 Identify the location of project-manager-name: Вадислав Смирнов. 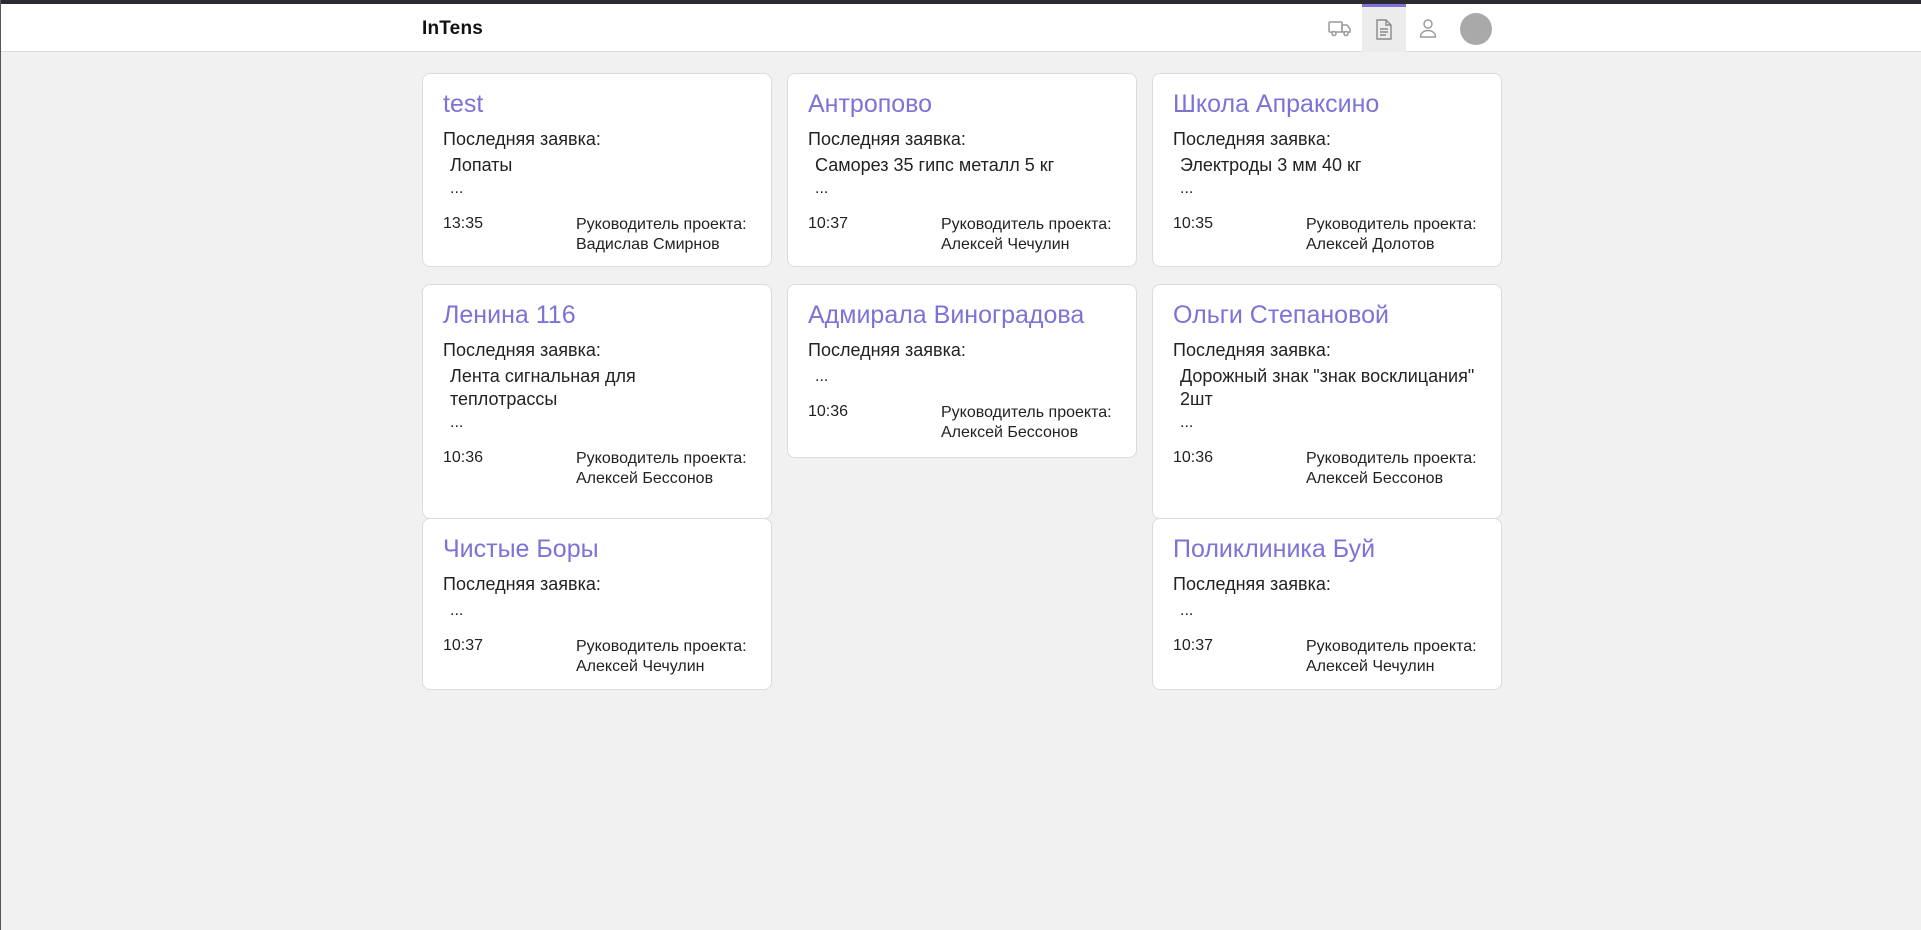
(648, 244).